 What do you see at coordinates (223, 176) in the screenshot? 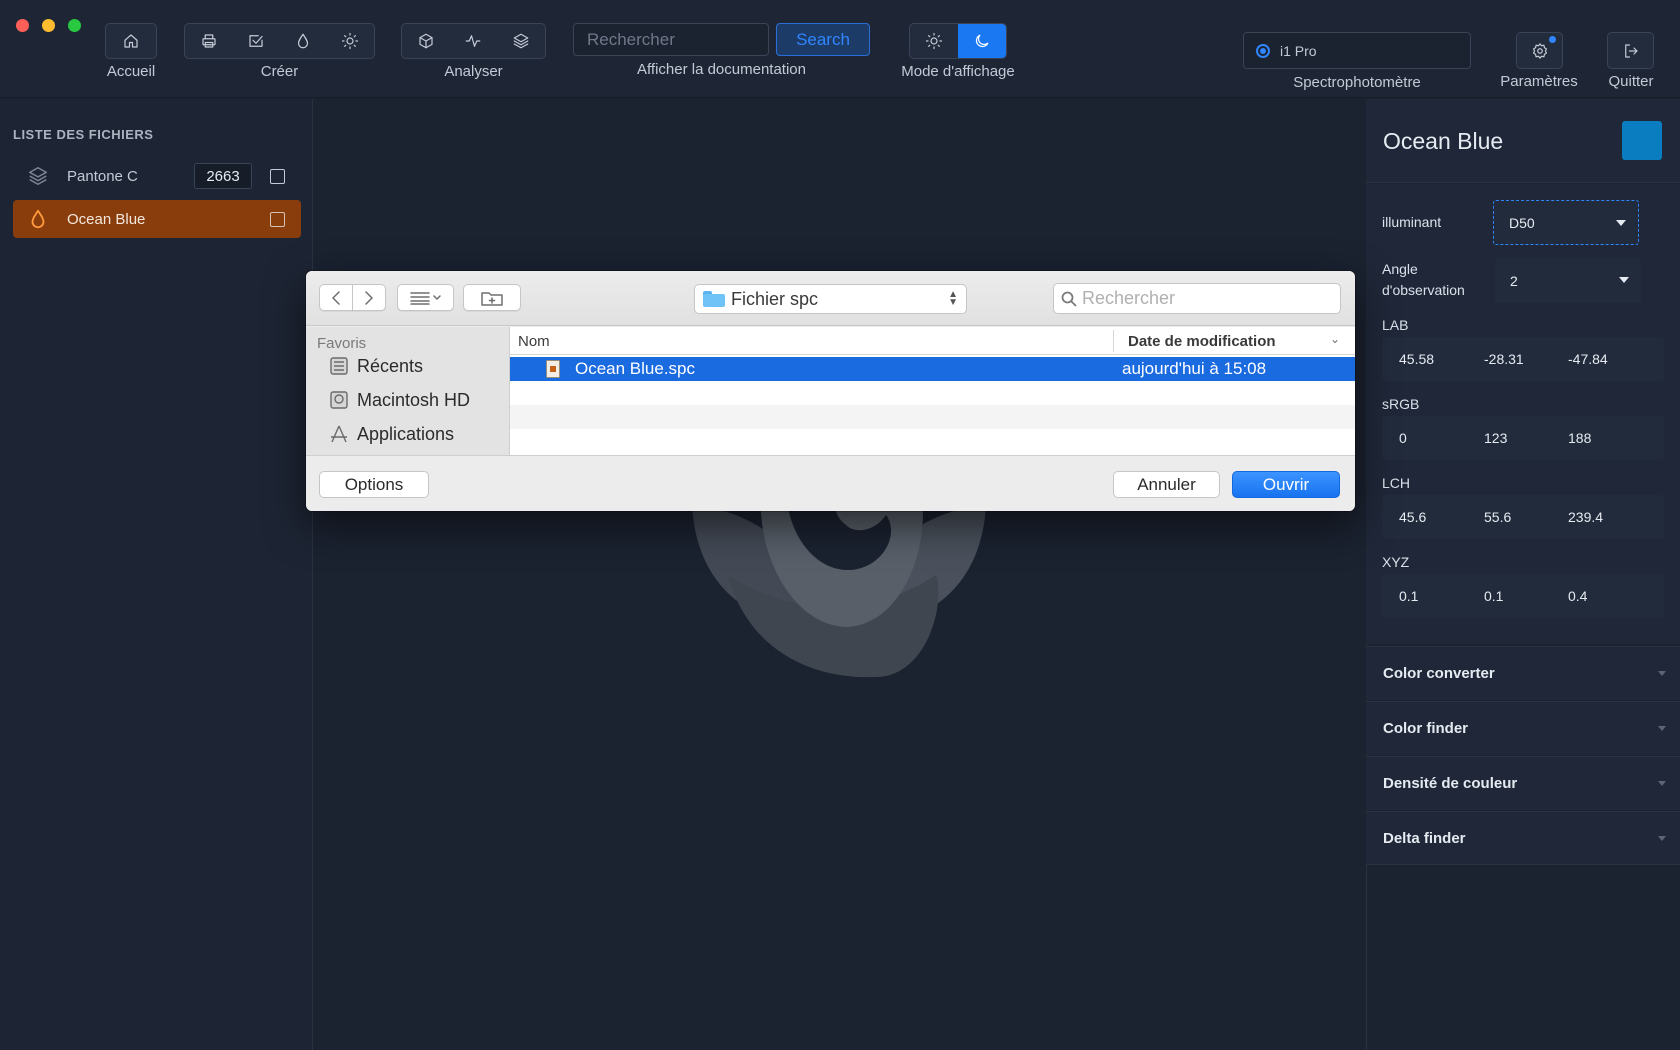
I see `file-count-badge: 2663` at bounding box center [223, 176].